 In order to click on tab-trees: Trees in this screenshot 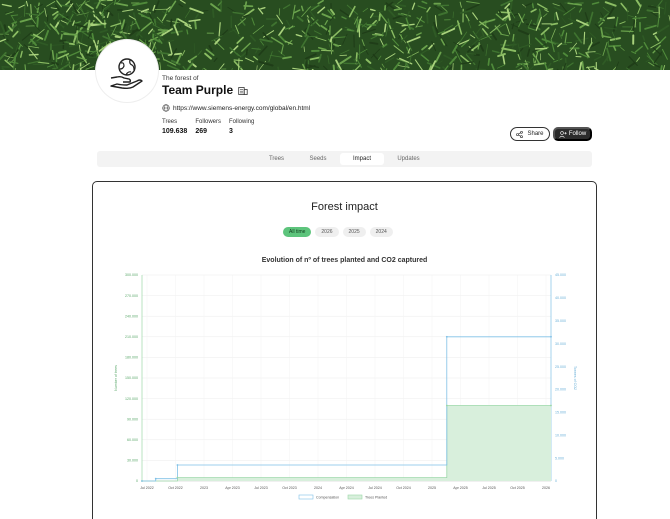, I will do `click(276, 159)`.